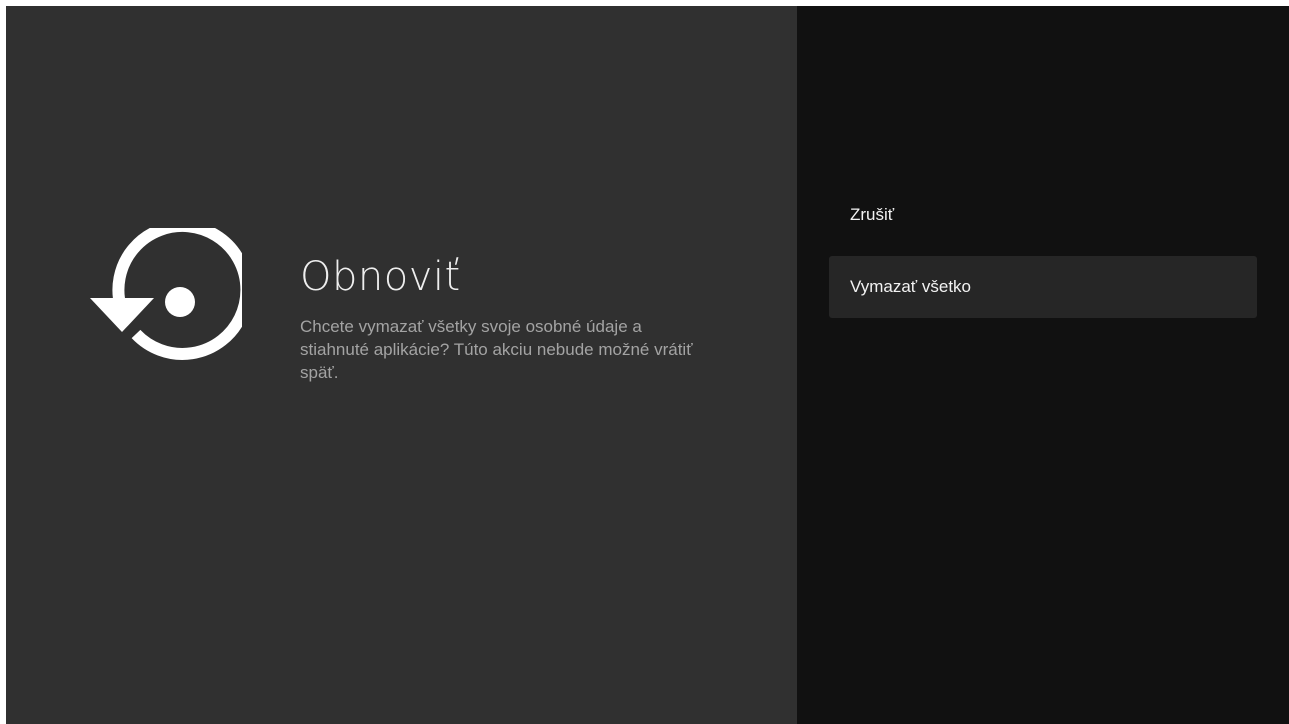 The width and height of the screenshot is (1289, 724). I want to click on dialog-title: Obnoviť, so click(380, 277).